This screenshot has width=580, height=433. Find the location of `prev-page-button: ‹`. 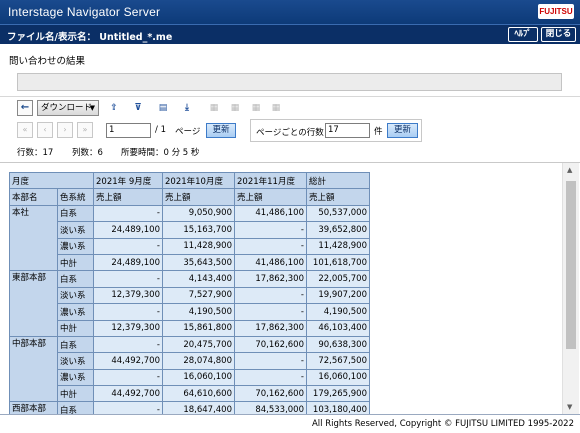

prev-page-button: ‹ is located at coordinates (45, 130).